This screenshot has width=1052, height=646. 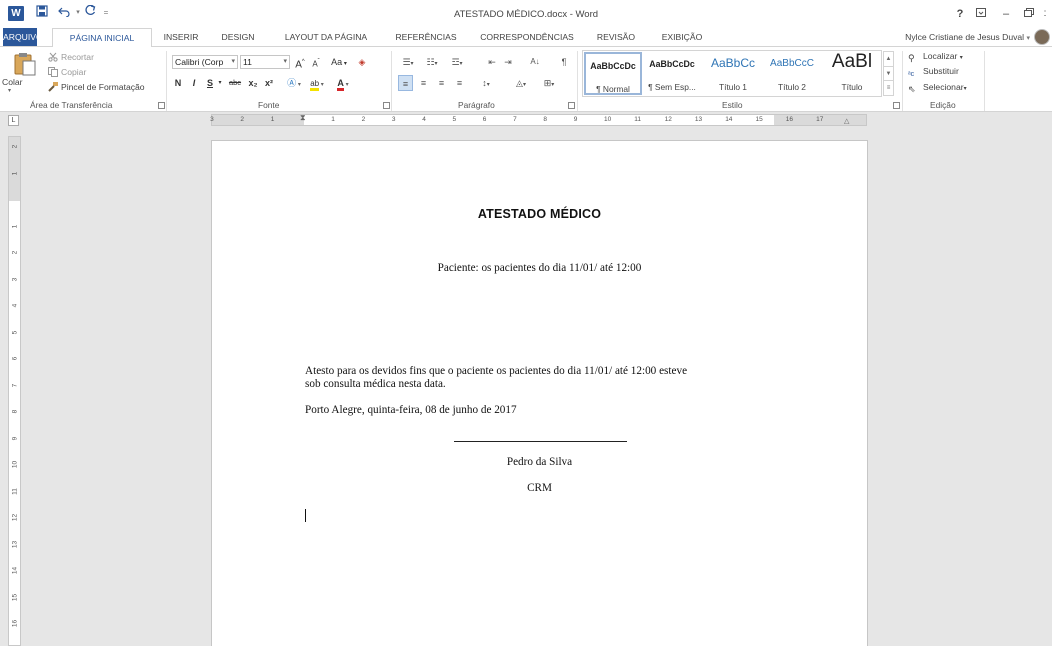 What do you see at coordinates (933, 73) in the screenshot?
I see `replace-button: ᵃc Substituir` at bounding box center [933, 73].